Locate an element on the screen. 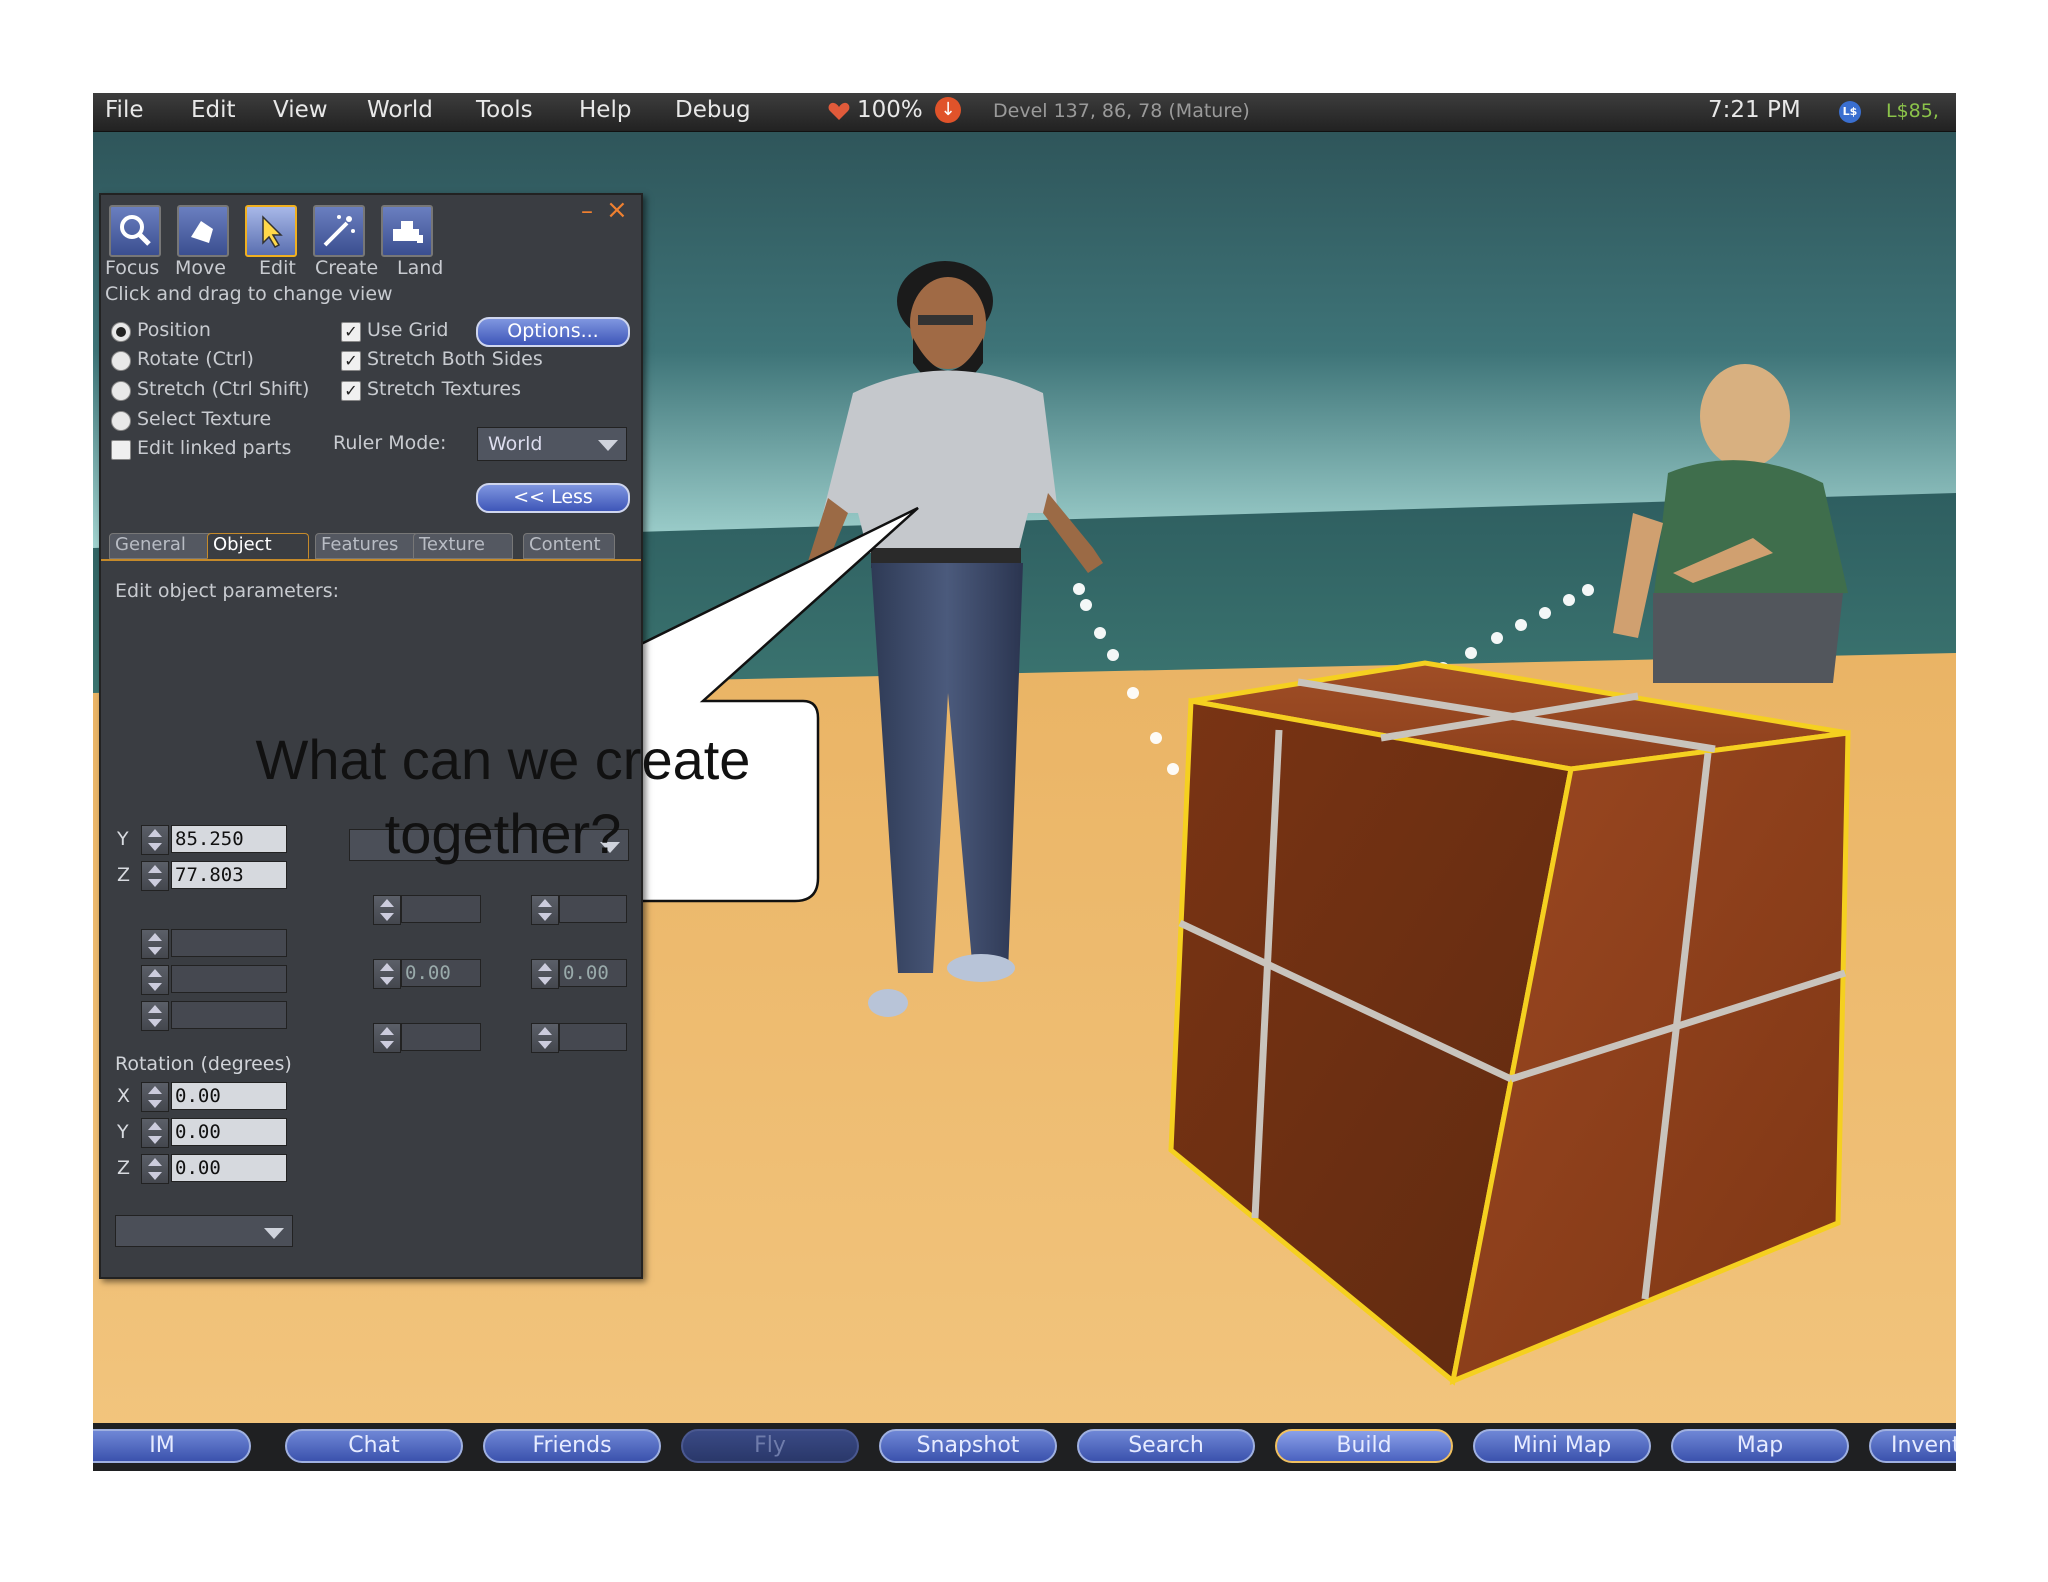  callout-text: What can we create together? is located at coordinates (503, 797).